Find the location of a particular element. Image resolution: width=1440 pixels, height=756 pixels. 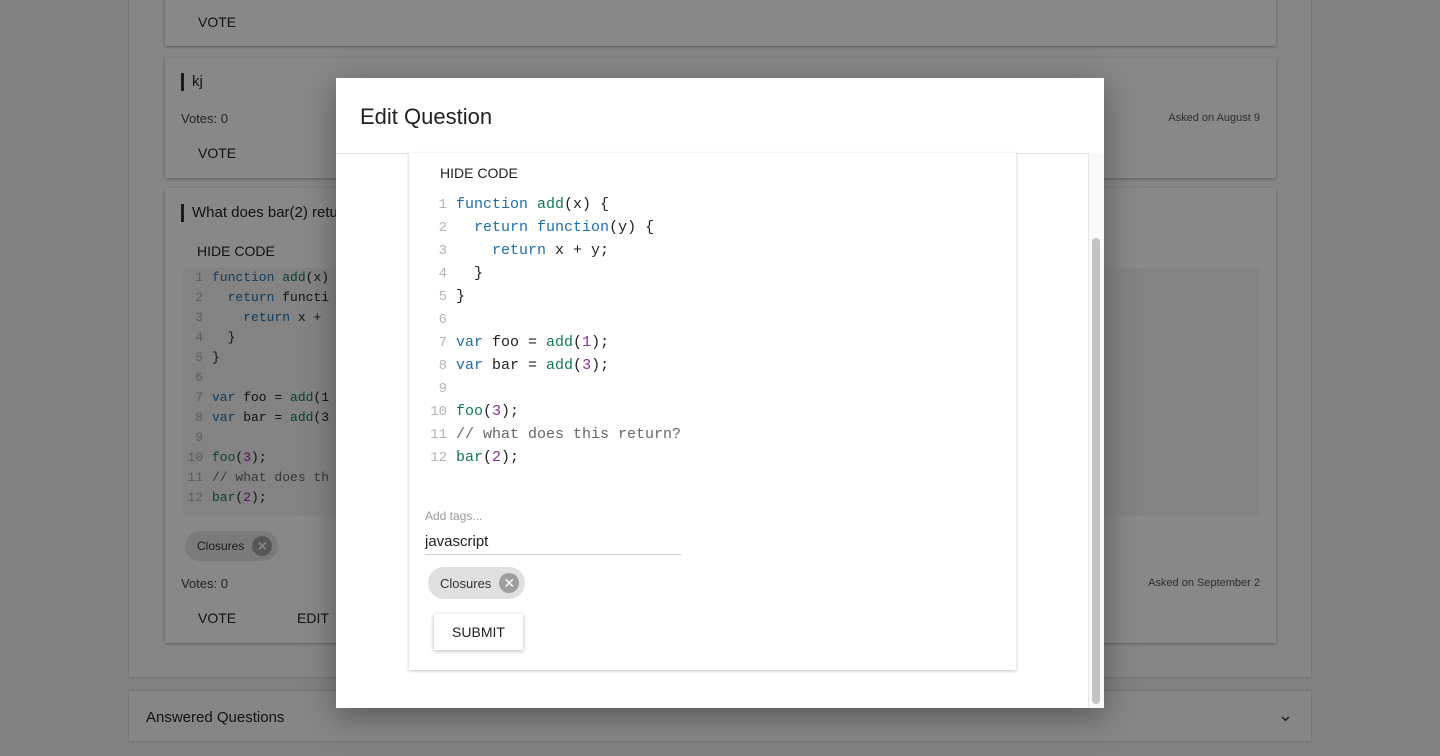

line-number: 8 is located at coordinates (442, 366).